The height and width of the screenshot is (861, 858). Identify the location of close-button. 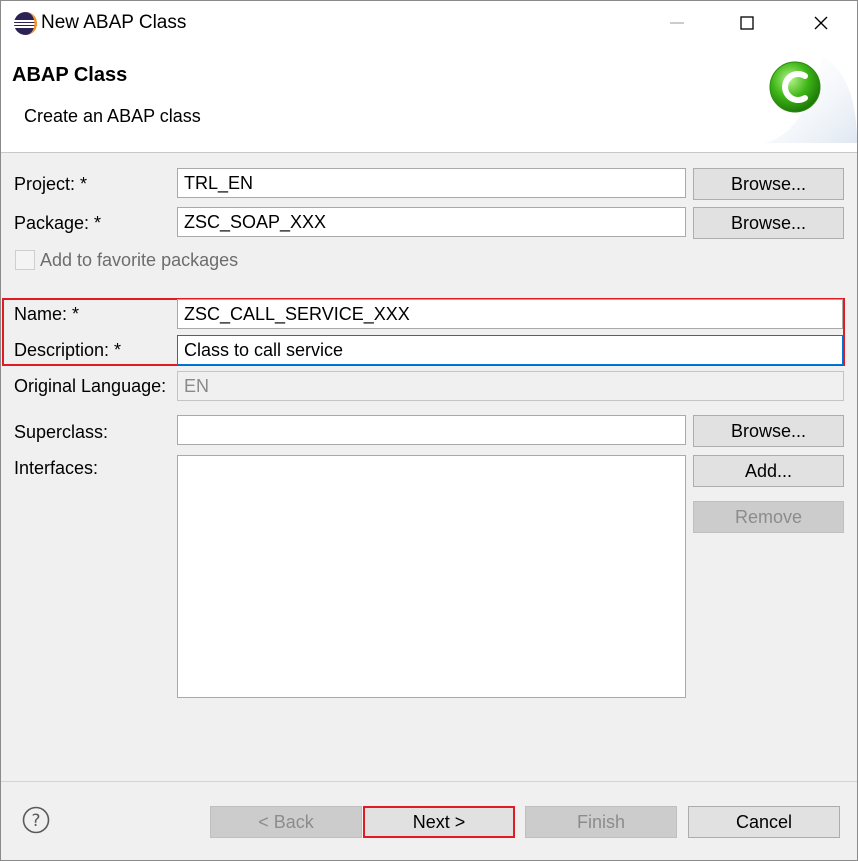
(821, 23).